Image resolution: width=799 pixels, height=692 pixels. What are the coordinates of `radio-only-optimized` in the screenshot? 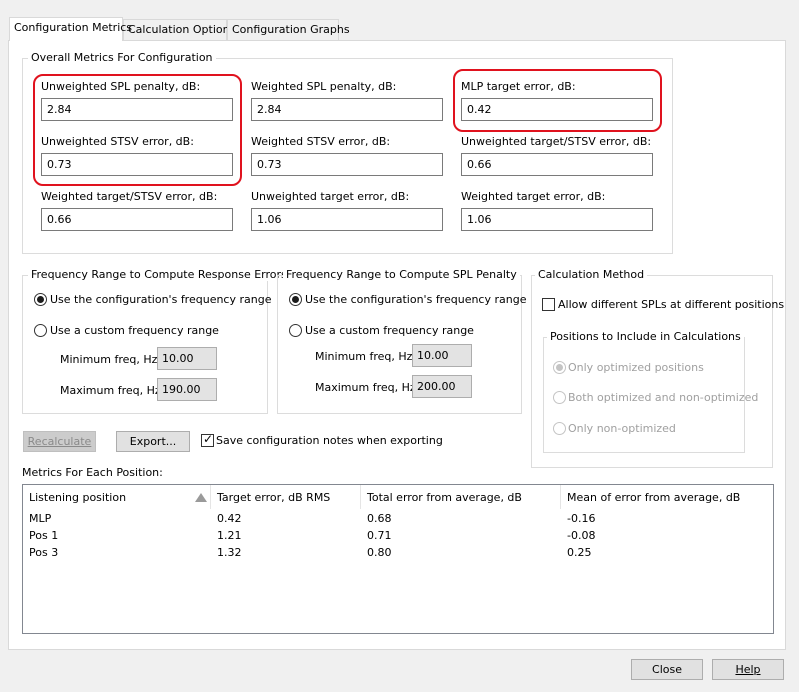 It's located at (559, 367).